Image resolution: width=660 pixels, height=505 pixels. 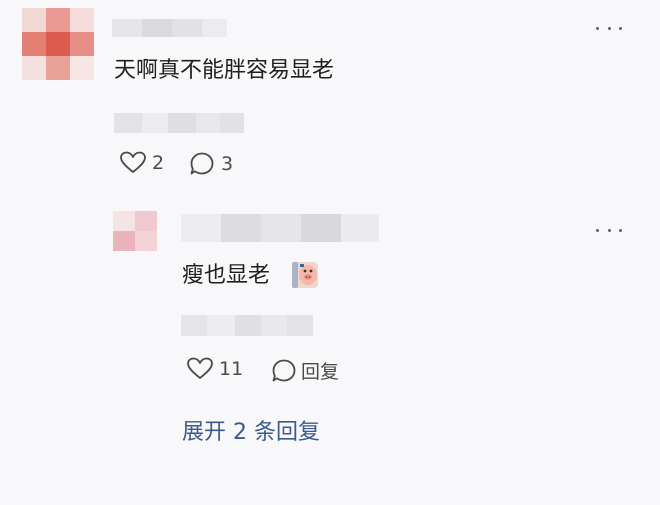 What do you see at coordinates (305, 275) in the screenshot?
I see `pig-emoji-sticker-icon` at bounding box center [305, 275].